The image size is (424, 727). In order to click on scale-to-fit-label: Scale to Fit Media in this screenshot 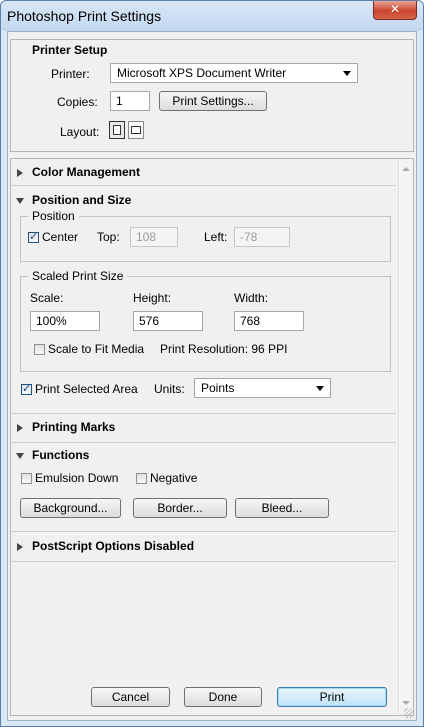, I will do `click(96, 349)`.